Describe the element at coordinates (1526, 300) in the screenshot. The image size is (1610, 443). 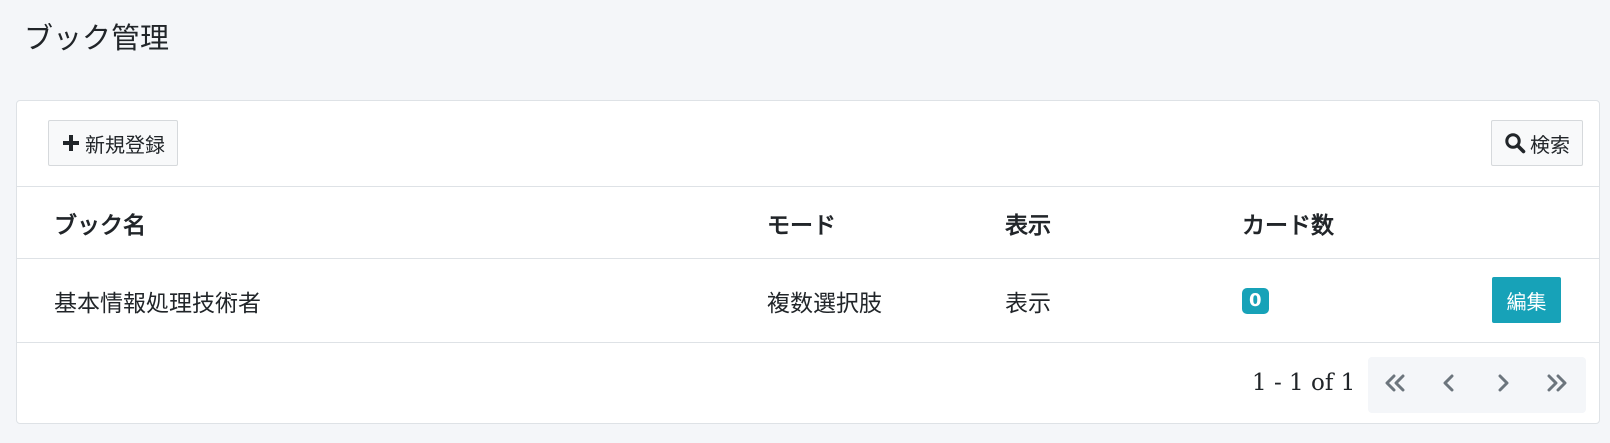
I see `edit-button: 編集` at that location.